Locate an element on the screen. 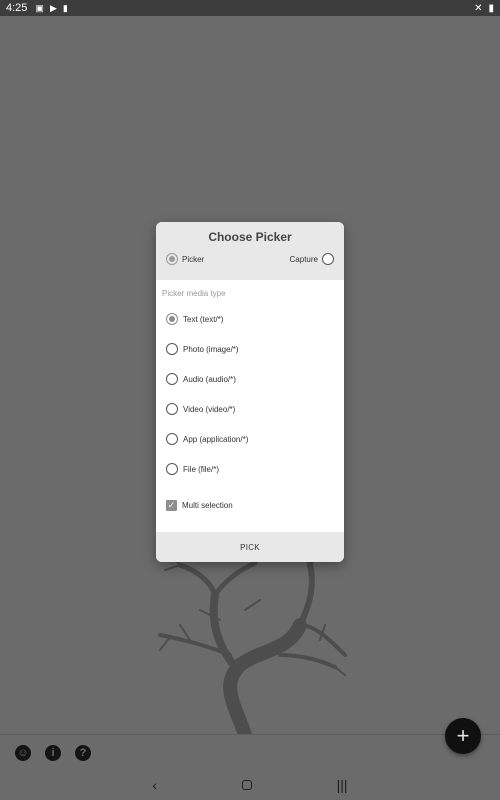 The image size is (500, 800). picker-mode-option: Picker is located at coordinates (185, 259).